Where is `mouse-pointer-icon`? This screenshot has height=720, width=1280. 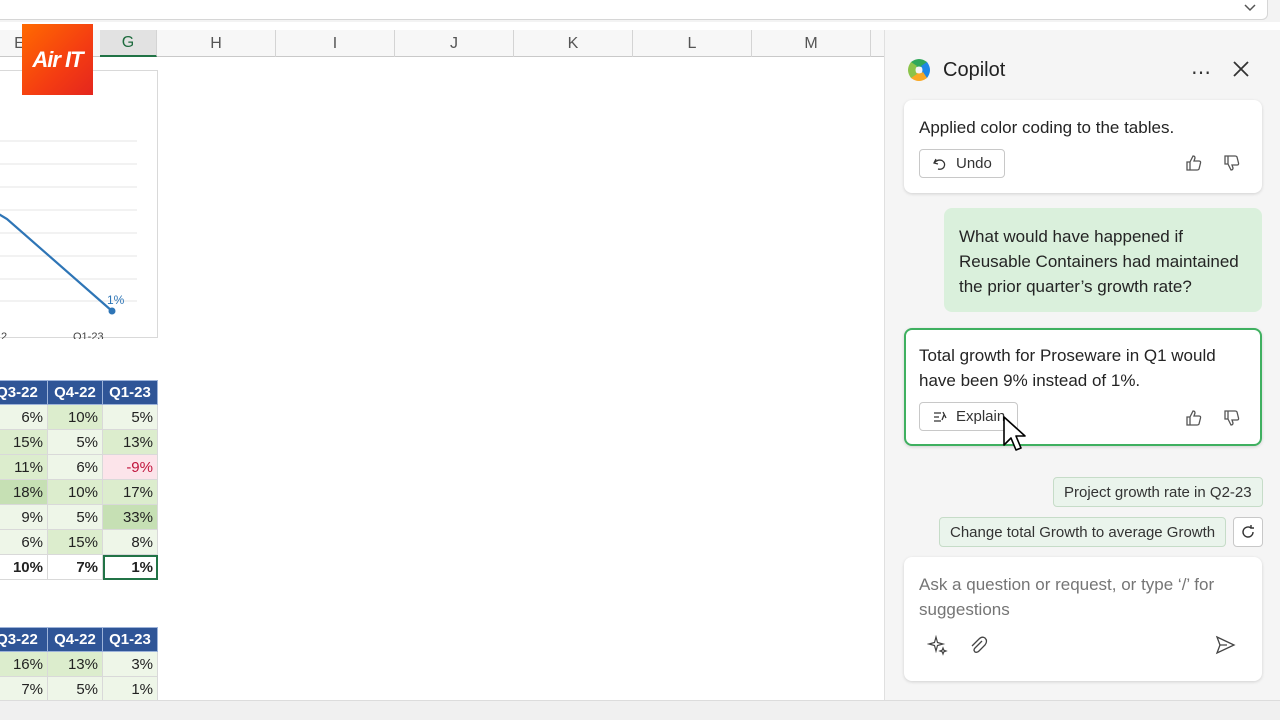
mouse-pointer-icon is located at coordinates (1014, 433).